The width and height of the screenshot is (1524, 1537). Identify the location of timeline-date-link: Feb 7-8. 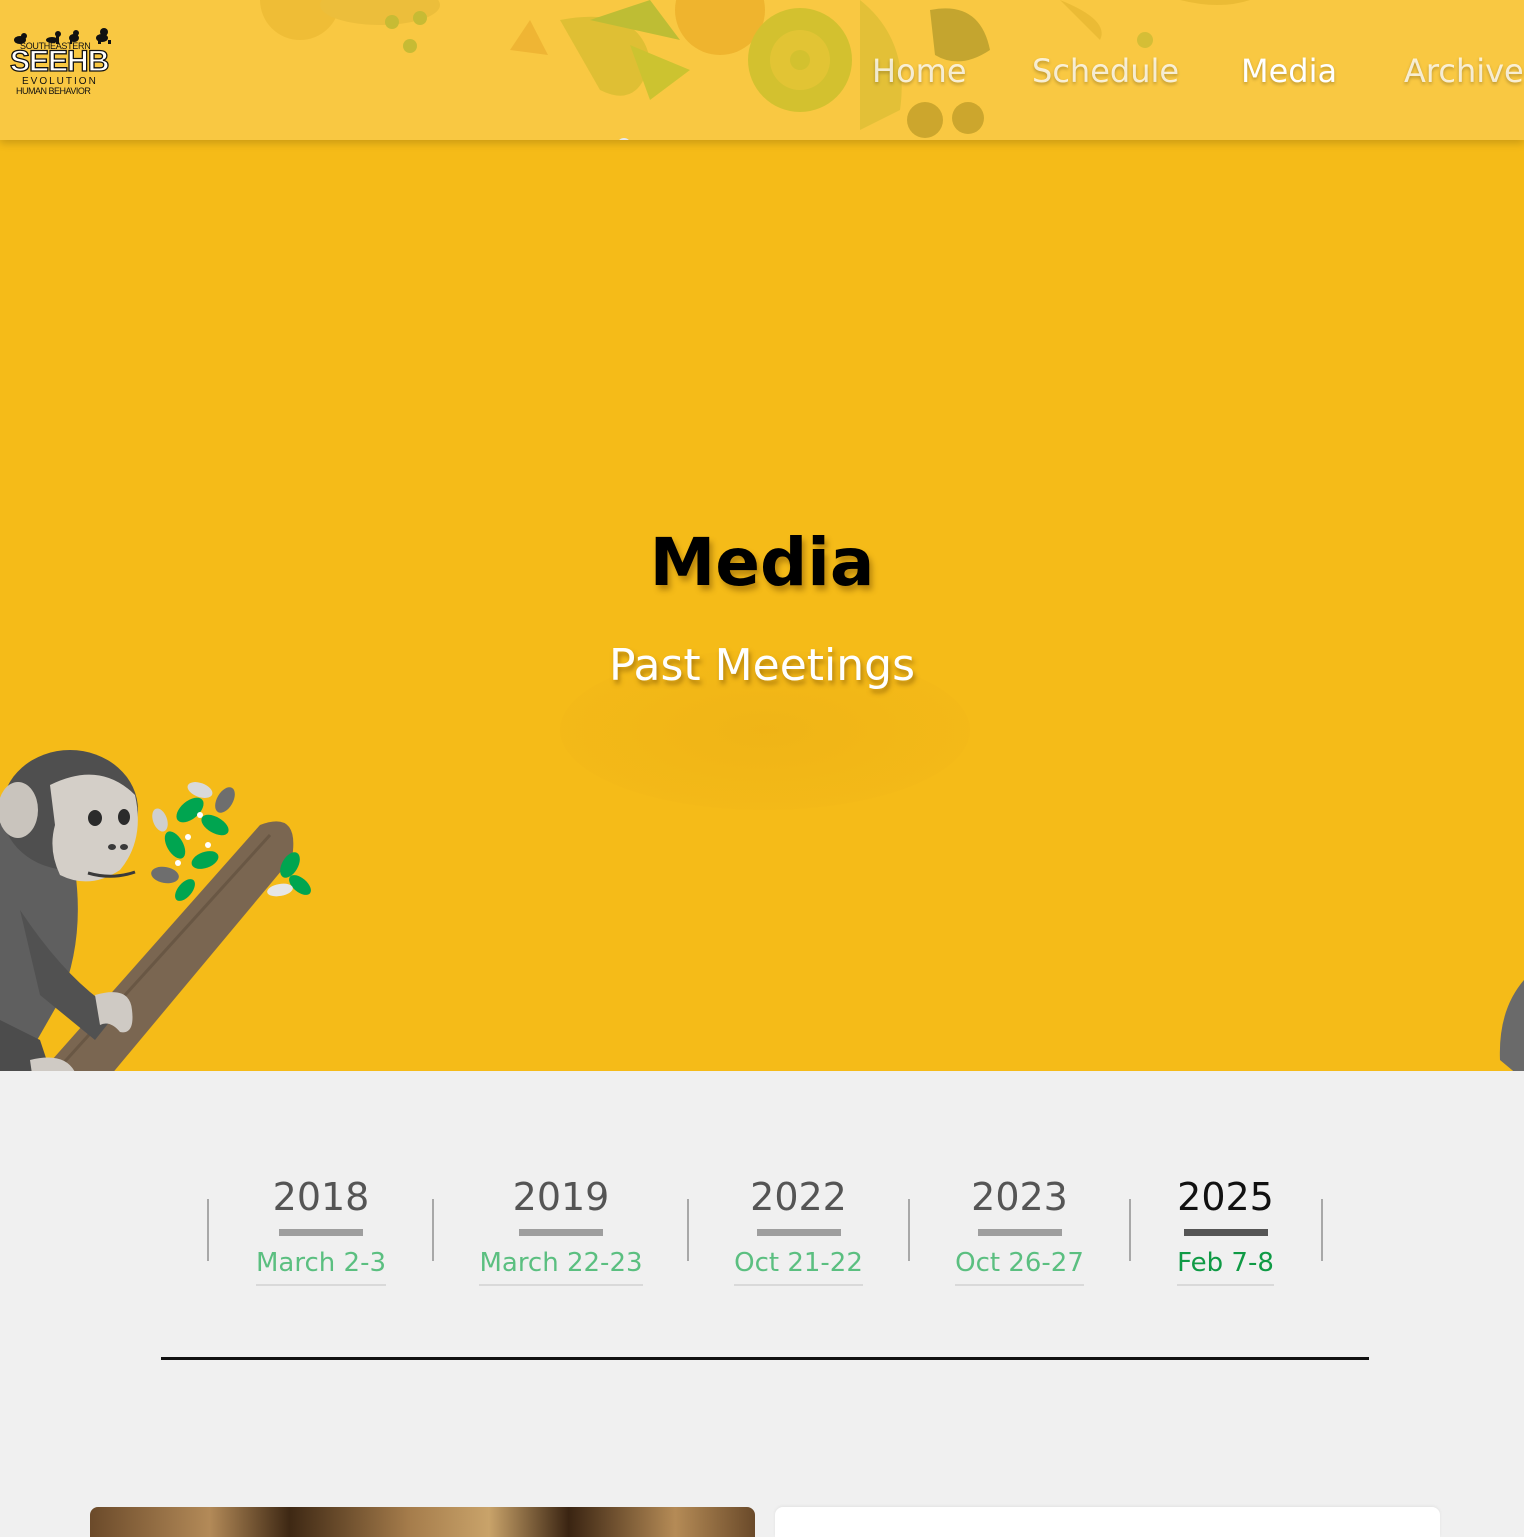
(1225, 1266).